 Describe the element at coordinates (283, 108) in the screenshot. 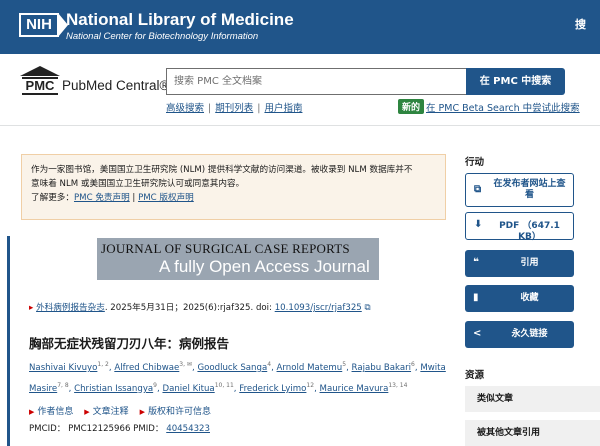

I see `user-guide-link: 用户指南` at that location.